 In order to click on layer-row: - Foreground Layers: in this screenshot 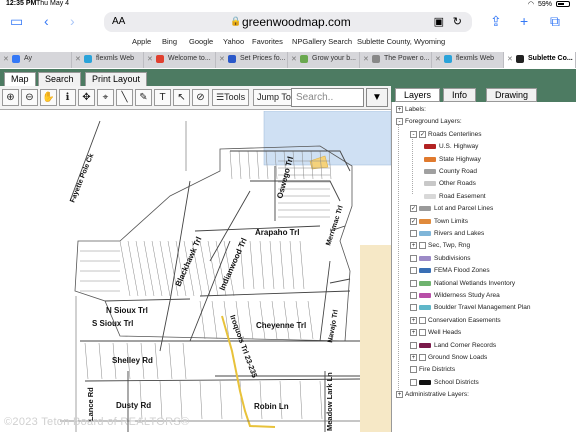, I will do `click(429, 124)`.